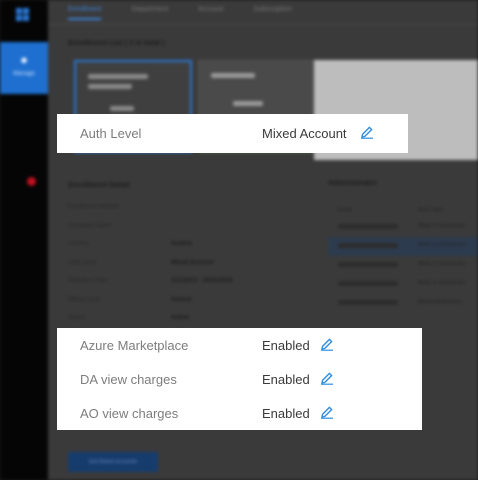 This screenshot has height=480, width=478. What do you see at coordinates (239, 414) in the screenshot?
I see `ao-view-charges-row: AO view charges Enabled` at bounding box center [239, 414].